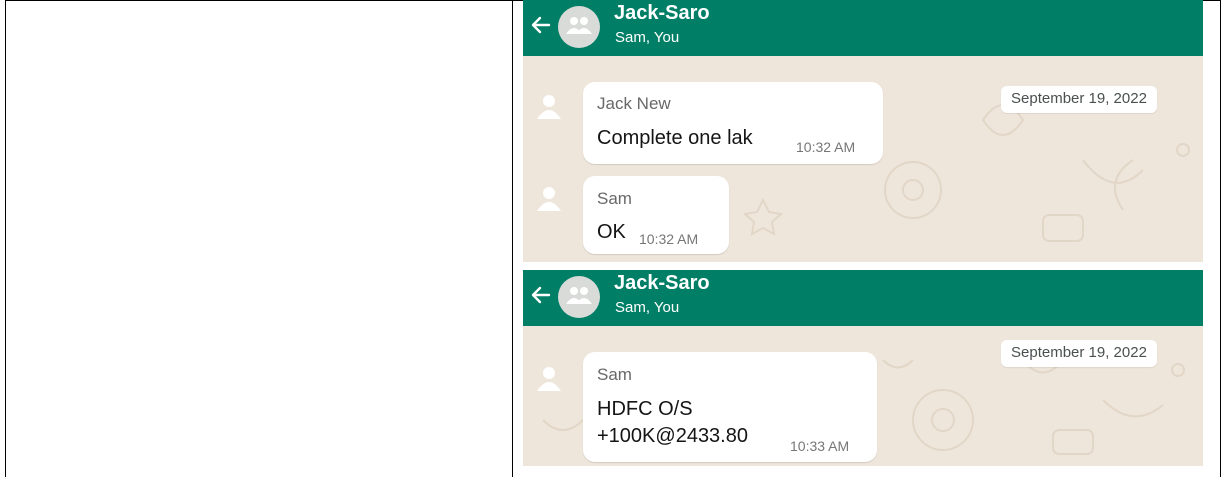 The width and height of the screenshot is (1229, 480). Describe the element at coordinates (820, 446) in the screenshot. I see `message-time: 10:33 AM` at that location.